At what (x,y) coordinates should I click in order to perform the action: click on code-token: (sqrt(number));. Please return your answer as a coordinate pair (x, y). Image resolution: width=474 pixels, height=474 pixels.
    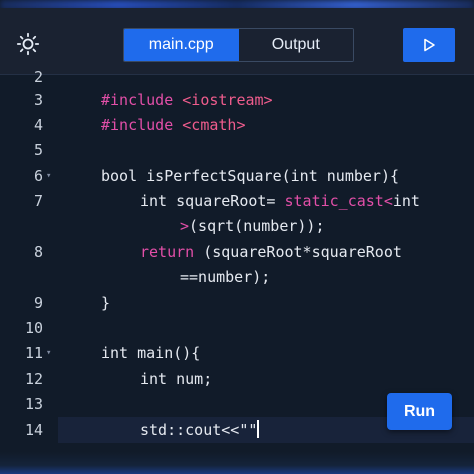
    Looking at the image, I should click on (257, 226).